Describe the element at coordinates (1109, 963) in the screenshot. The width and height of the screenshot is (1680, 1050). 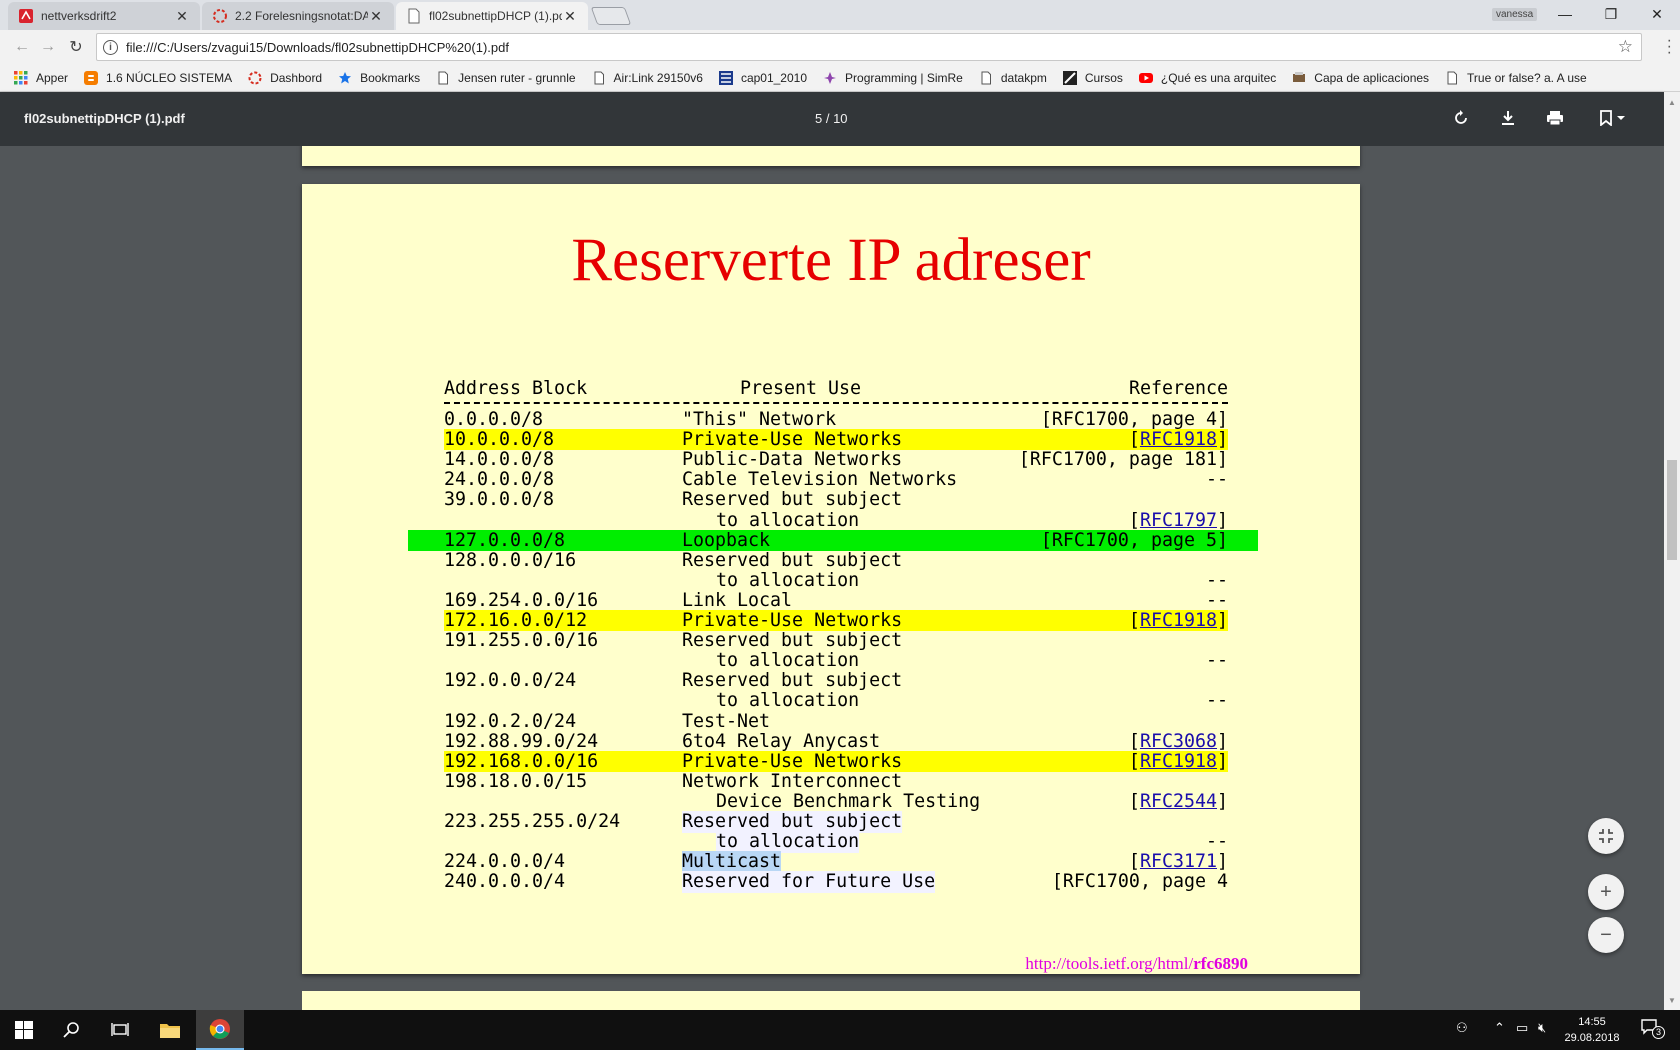
I see `source-link-prefix: http://tools.ietf.org/html/` at that location.